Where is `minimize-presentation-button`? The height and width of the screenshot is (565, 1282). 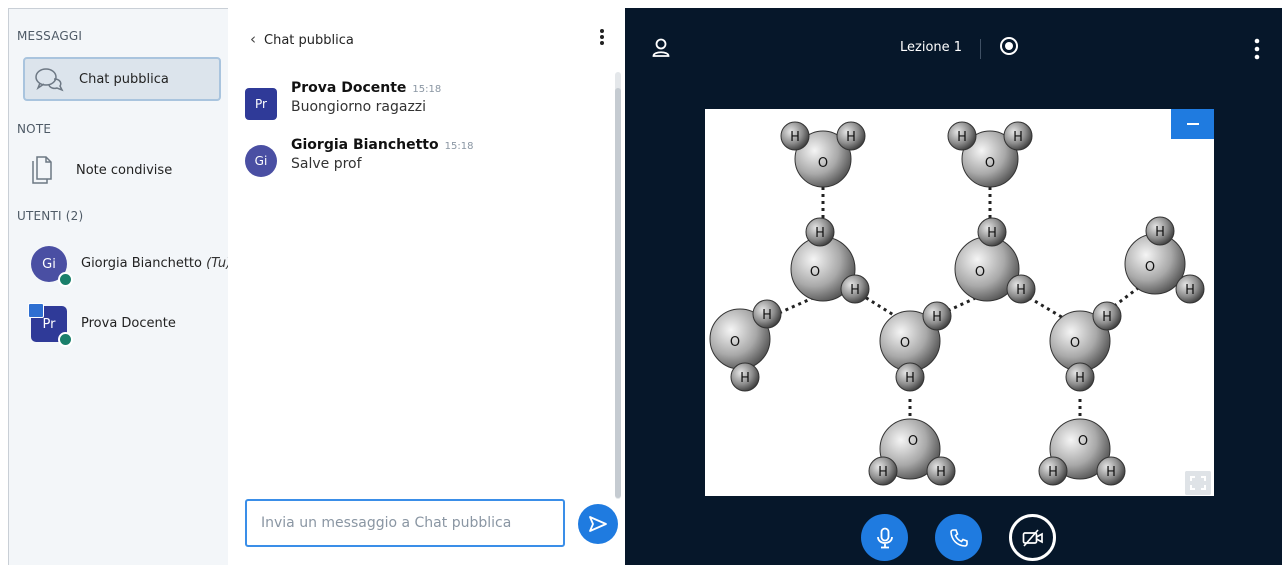
minimize-presentation-button is located at coordinates (1192, 124).